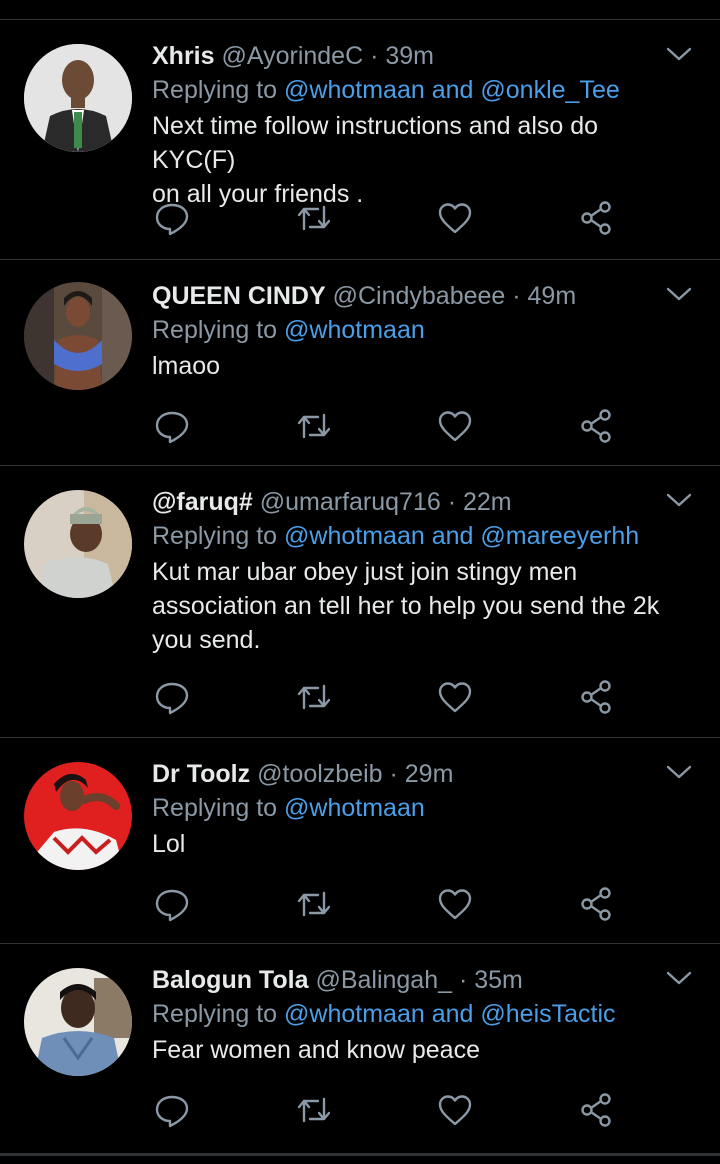  What do you see at coordinates (419, 296) in the screenshot?
I see `author-handle: @Cindybabeee` at bounding box center [419, 296].